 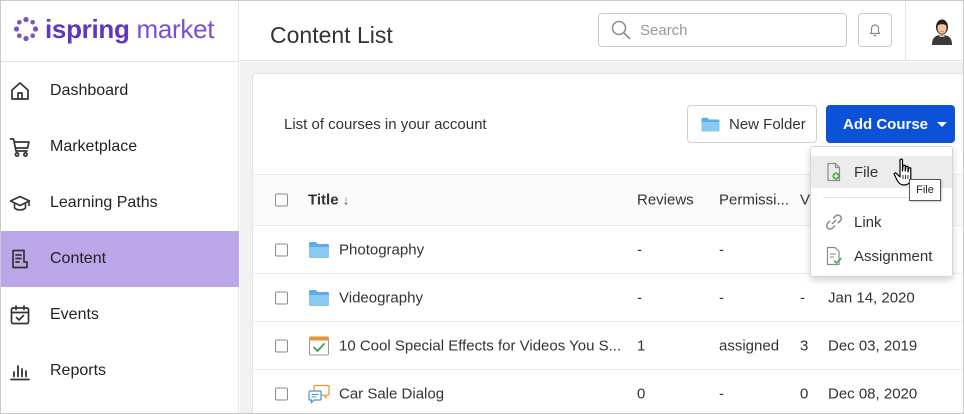 I want to click on header-divider, so click(x=905, y=31).